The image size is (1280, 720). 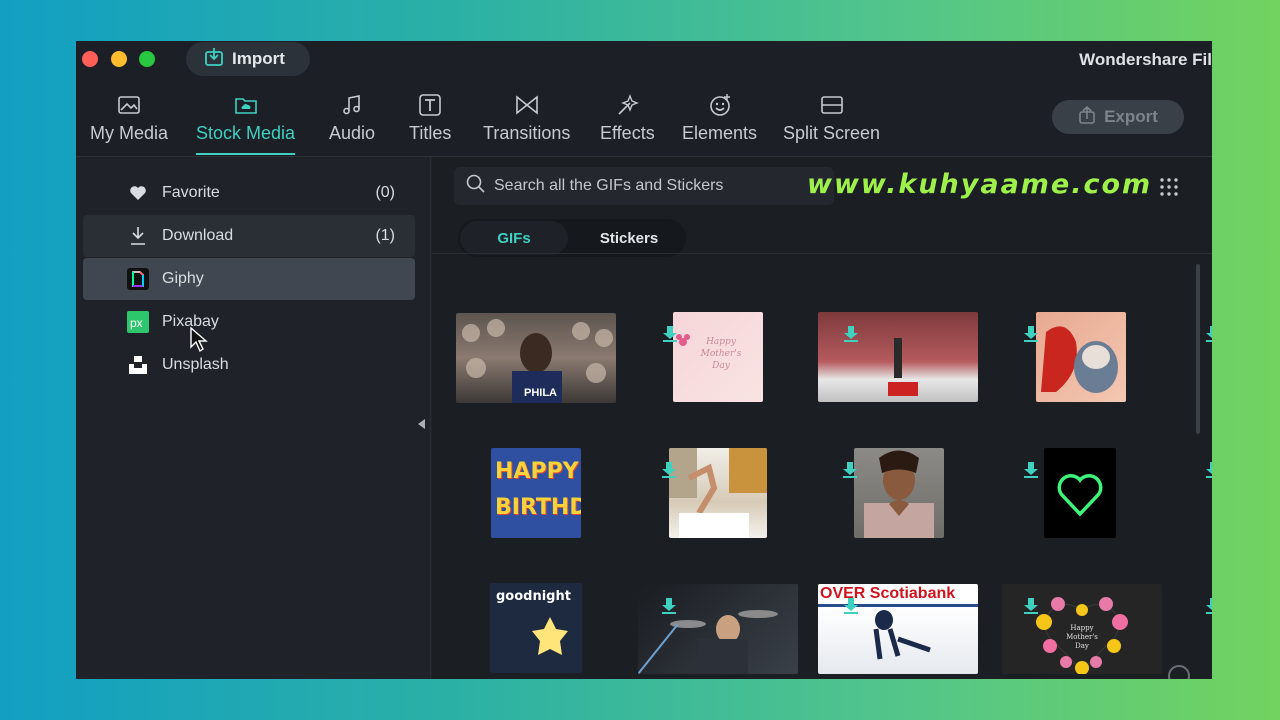 What do you see at coordinates (720, 133) in the screenshot?
I see `tab-label: Elements` at bounding box center [720, 133].